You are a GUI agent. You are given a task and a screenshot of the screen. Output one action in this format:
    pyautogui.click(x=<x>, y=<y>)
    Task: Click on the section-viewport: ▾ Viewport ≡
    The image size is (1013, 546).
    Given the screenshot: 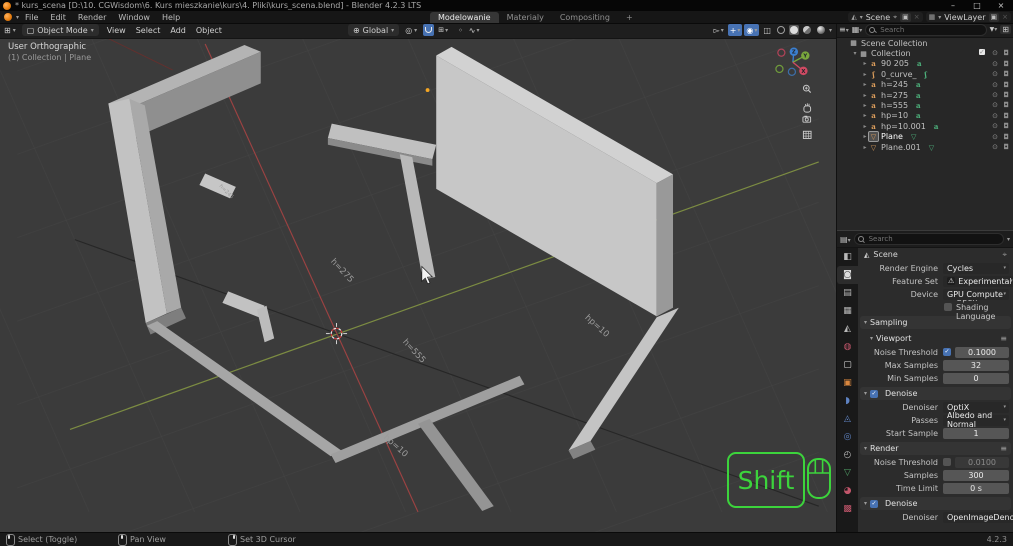 What is the action you would take?
    pyautogui.click(x=938, y=338)
    